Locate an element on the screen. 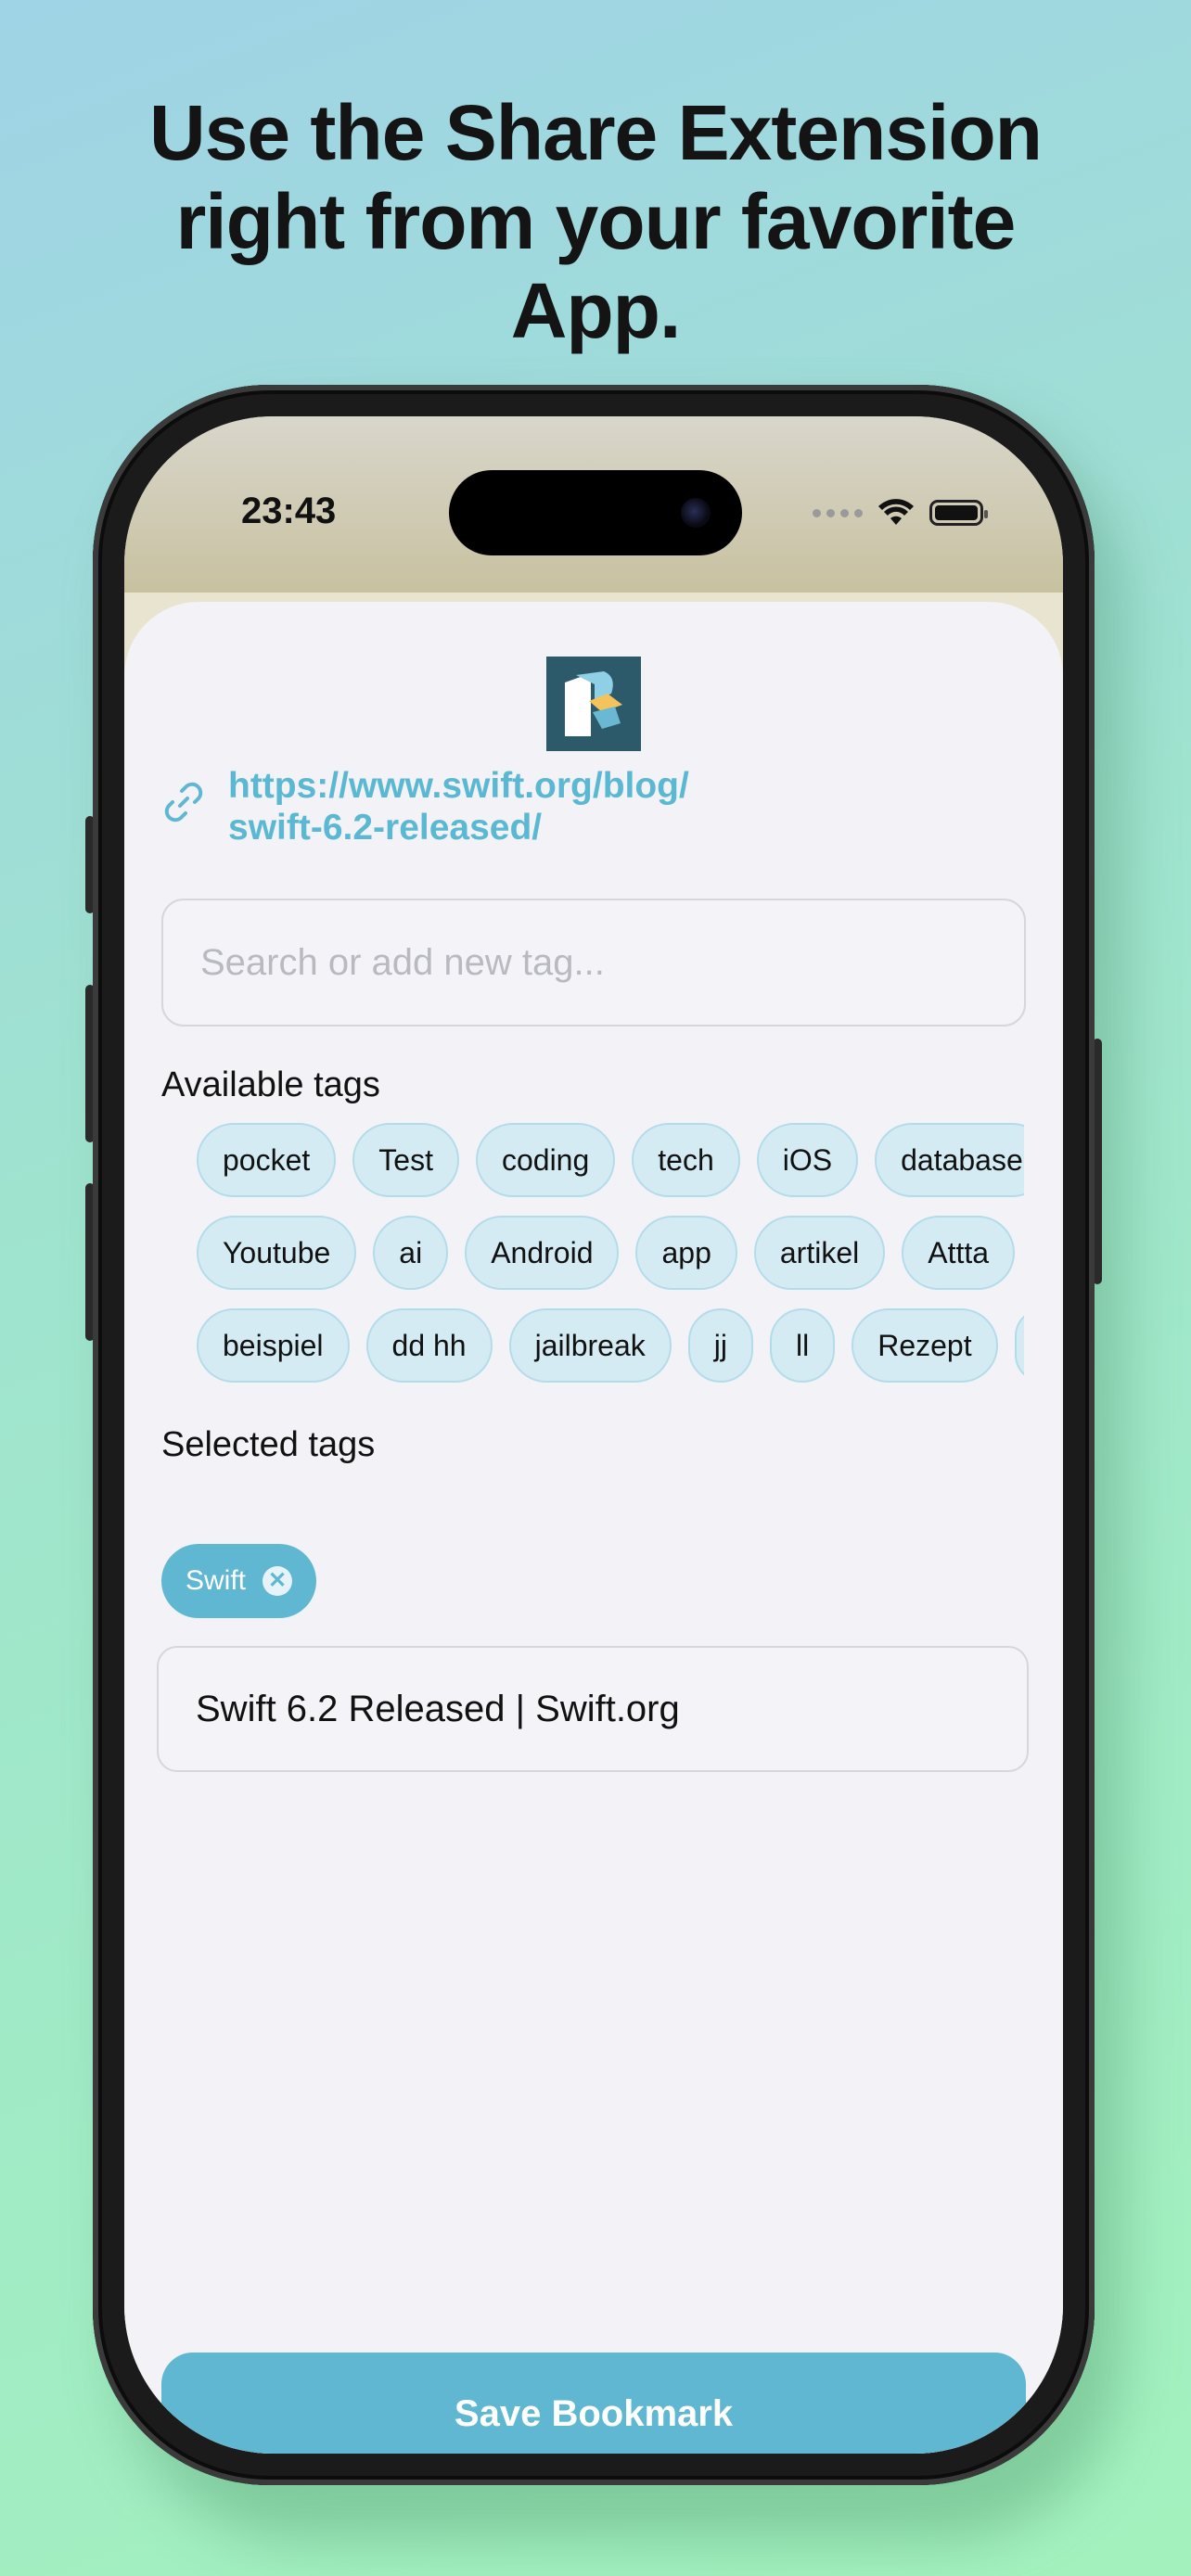 This screenshot has width=1191, height=2576. tag-search-field is located at coordinates (593, 963).